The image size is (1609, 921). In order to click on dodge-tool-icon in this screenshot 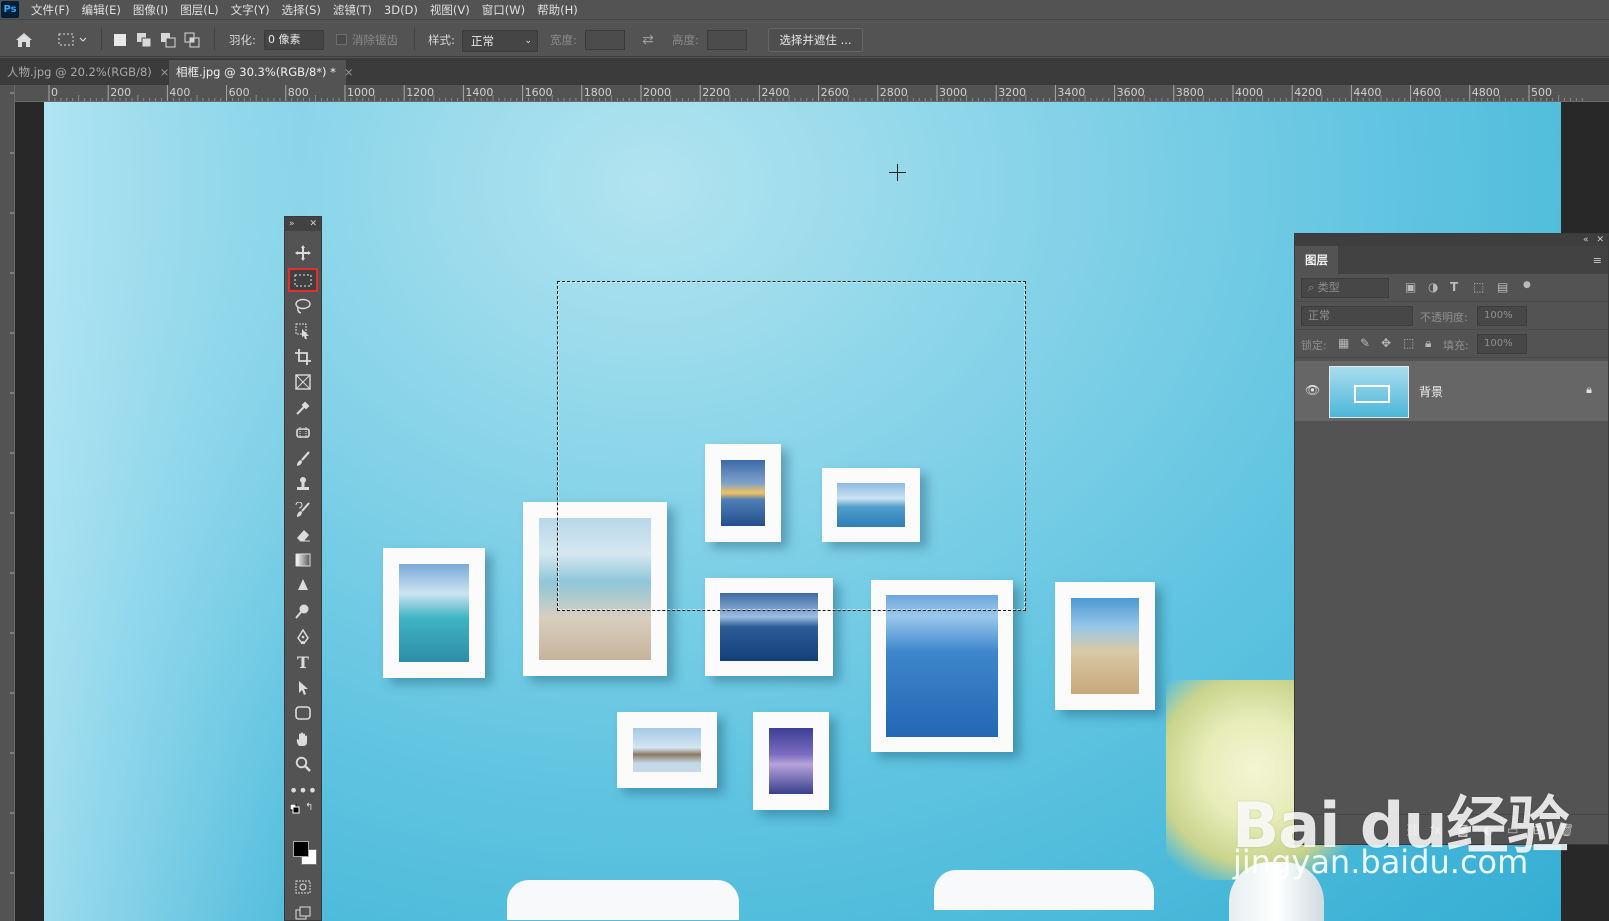, I will do `click(303, 611)`.